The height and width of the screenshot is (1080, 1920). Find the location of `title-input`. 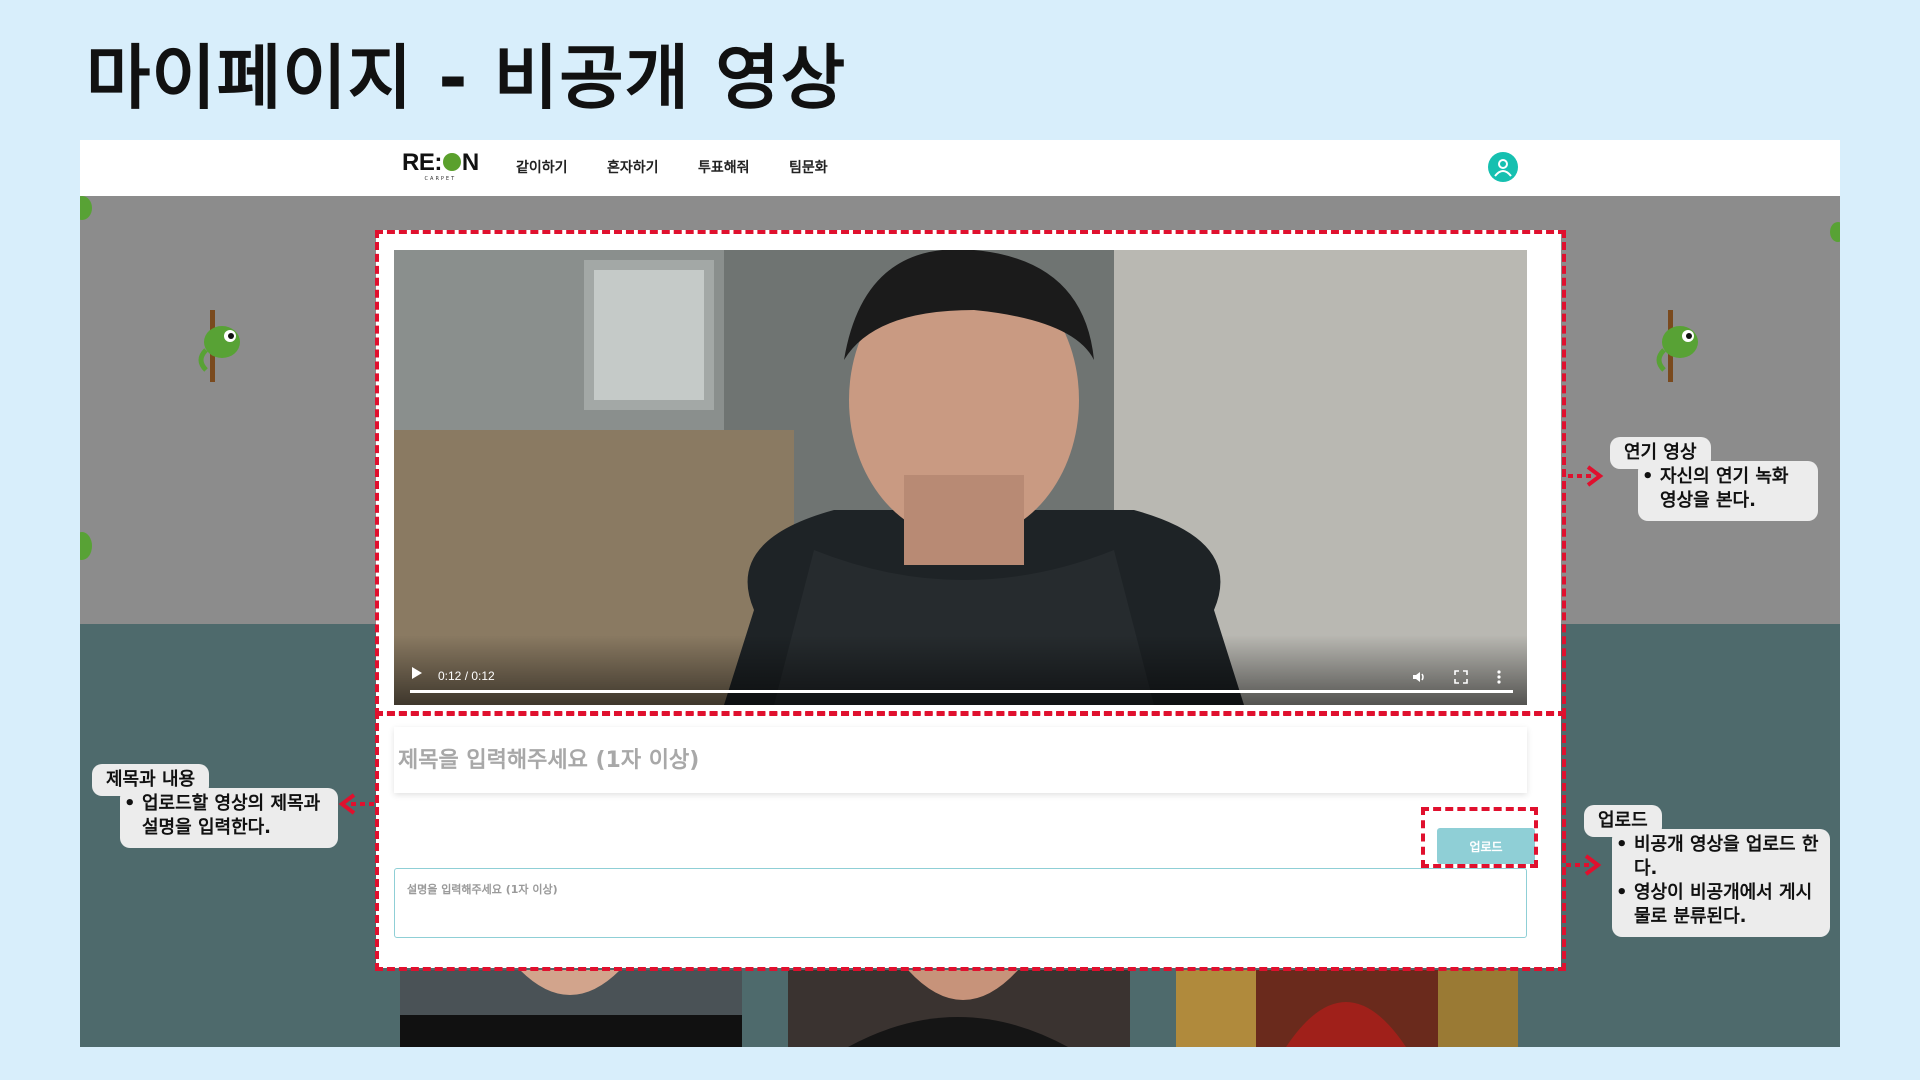

title-input is located at coordinates (960, 760).